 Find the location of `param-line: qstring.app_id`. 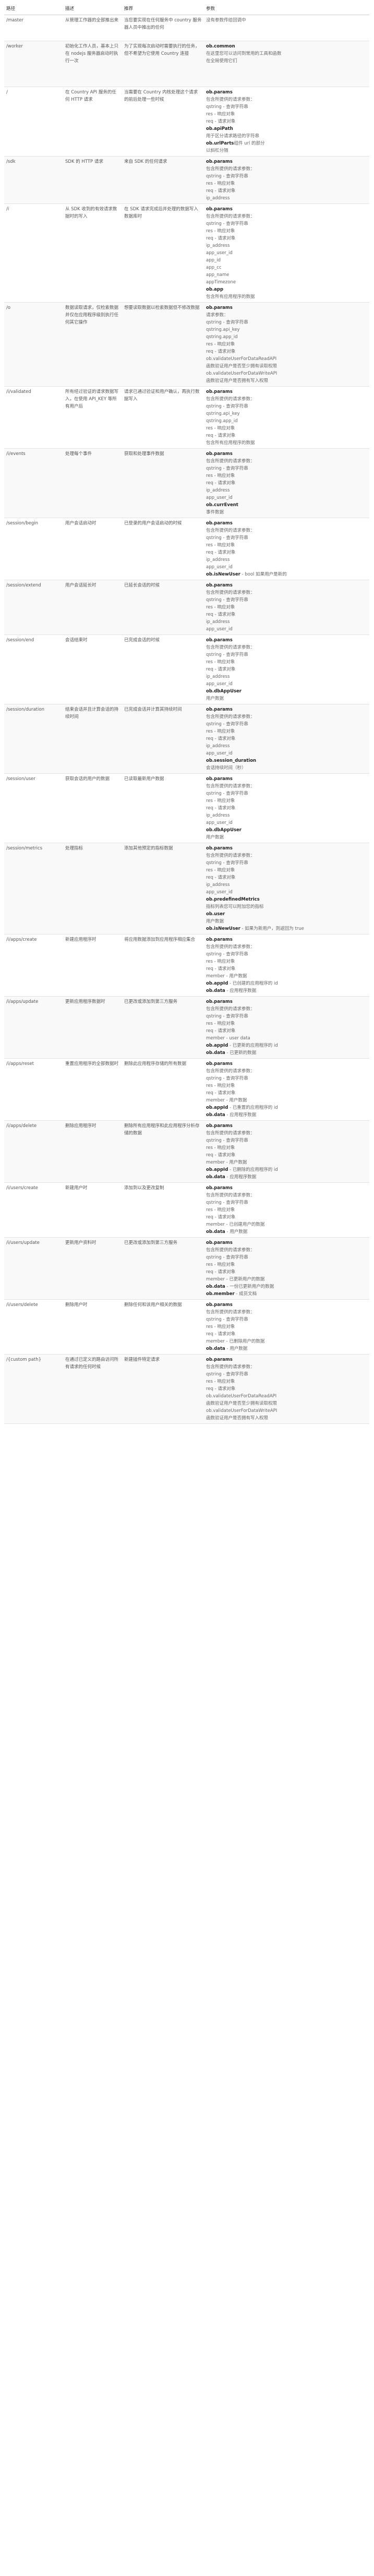

param-line: qstring.app_id is located at coordinates (286, 421).